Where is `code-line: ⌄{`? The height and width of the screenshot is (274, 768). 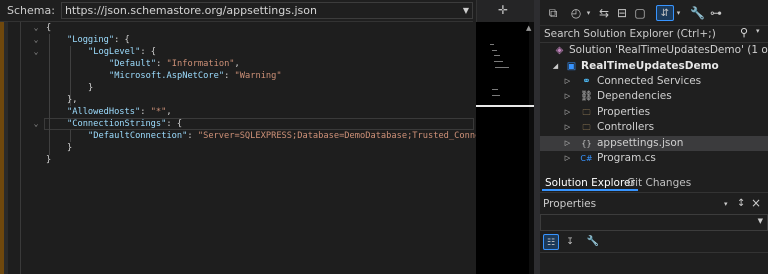 code-line: ⌄{ is located at coordinates (238, 28).